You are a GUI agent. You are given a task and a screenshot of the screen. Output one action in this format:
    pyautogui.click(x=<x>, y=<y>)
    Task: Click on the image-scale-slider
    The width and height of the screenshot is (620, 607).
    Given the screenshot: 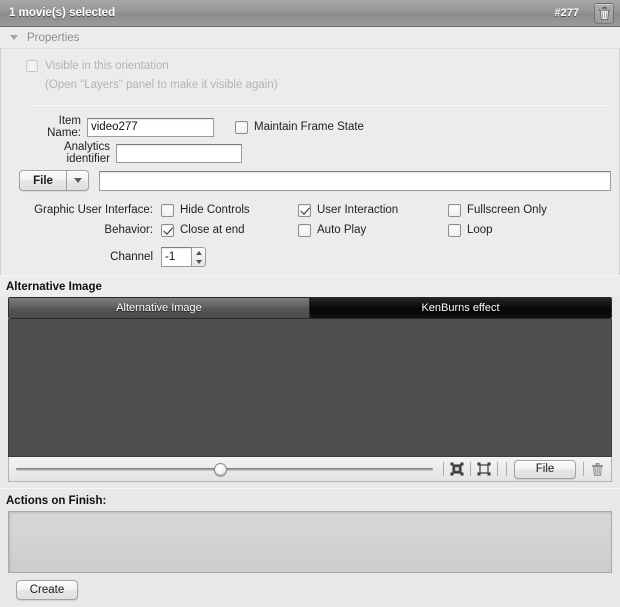 What is the action you would take?
    pyautogui.click(x=224, y=469)
    